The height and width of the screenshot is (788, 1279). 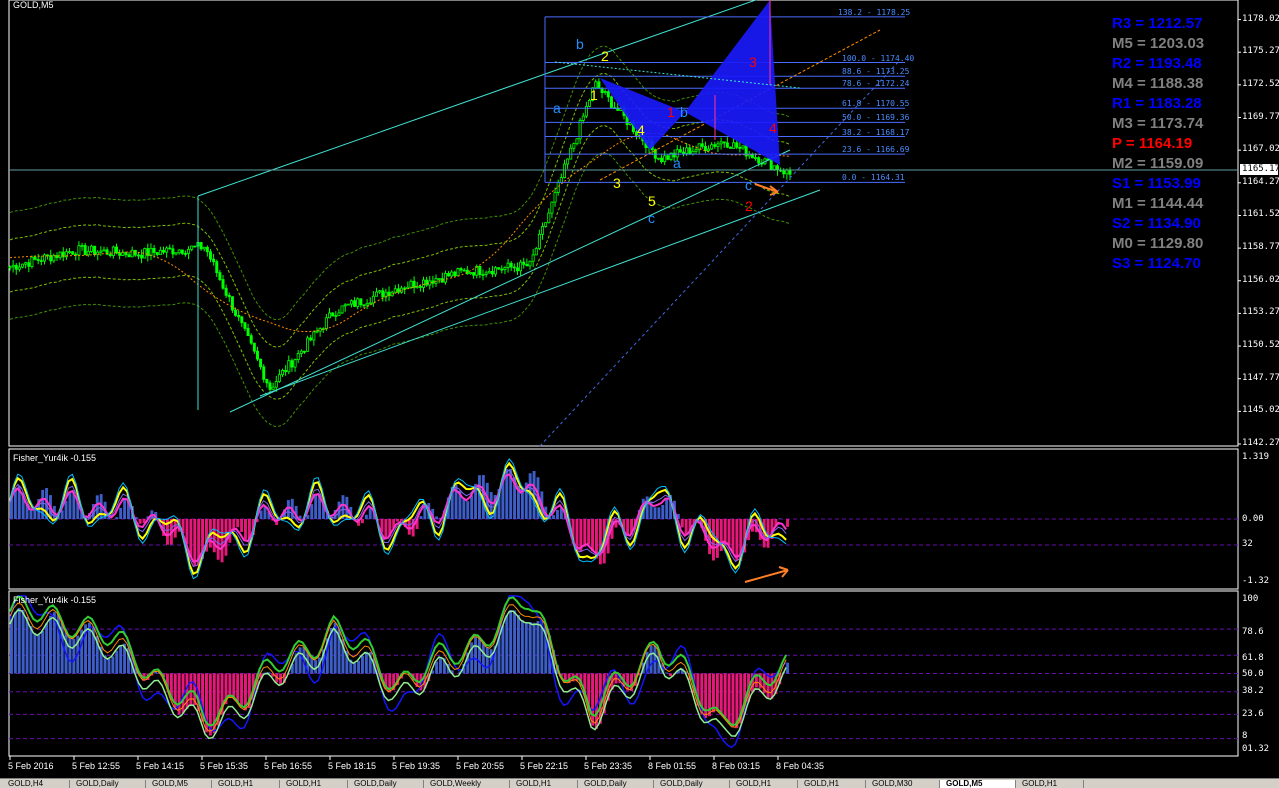 What do you see at coordinates (1260, 51) in the screenshot?
I see `price-scale-label: 1175.27` at bounding box center [1260, 51].